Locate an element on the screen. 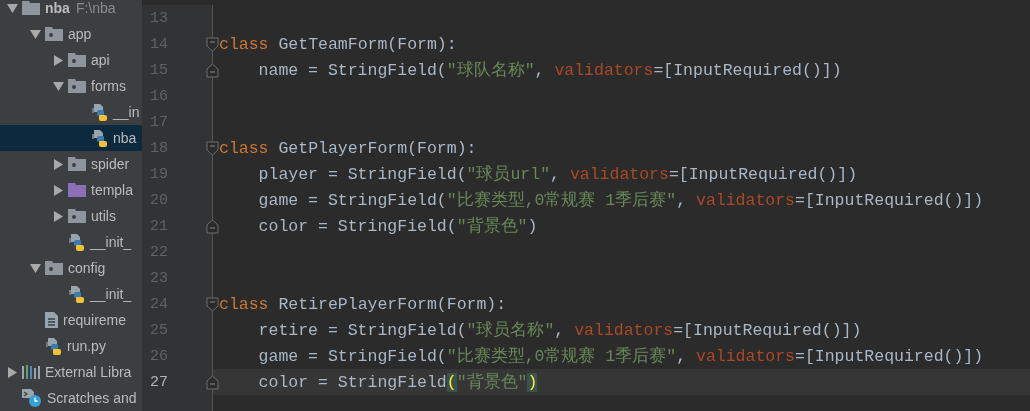 The height and width of the screenshot is (411, 1030). code-line: retire = StringField("球员名称", validators=[InputRequired()]) is located at coordinates (559, 330).